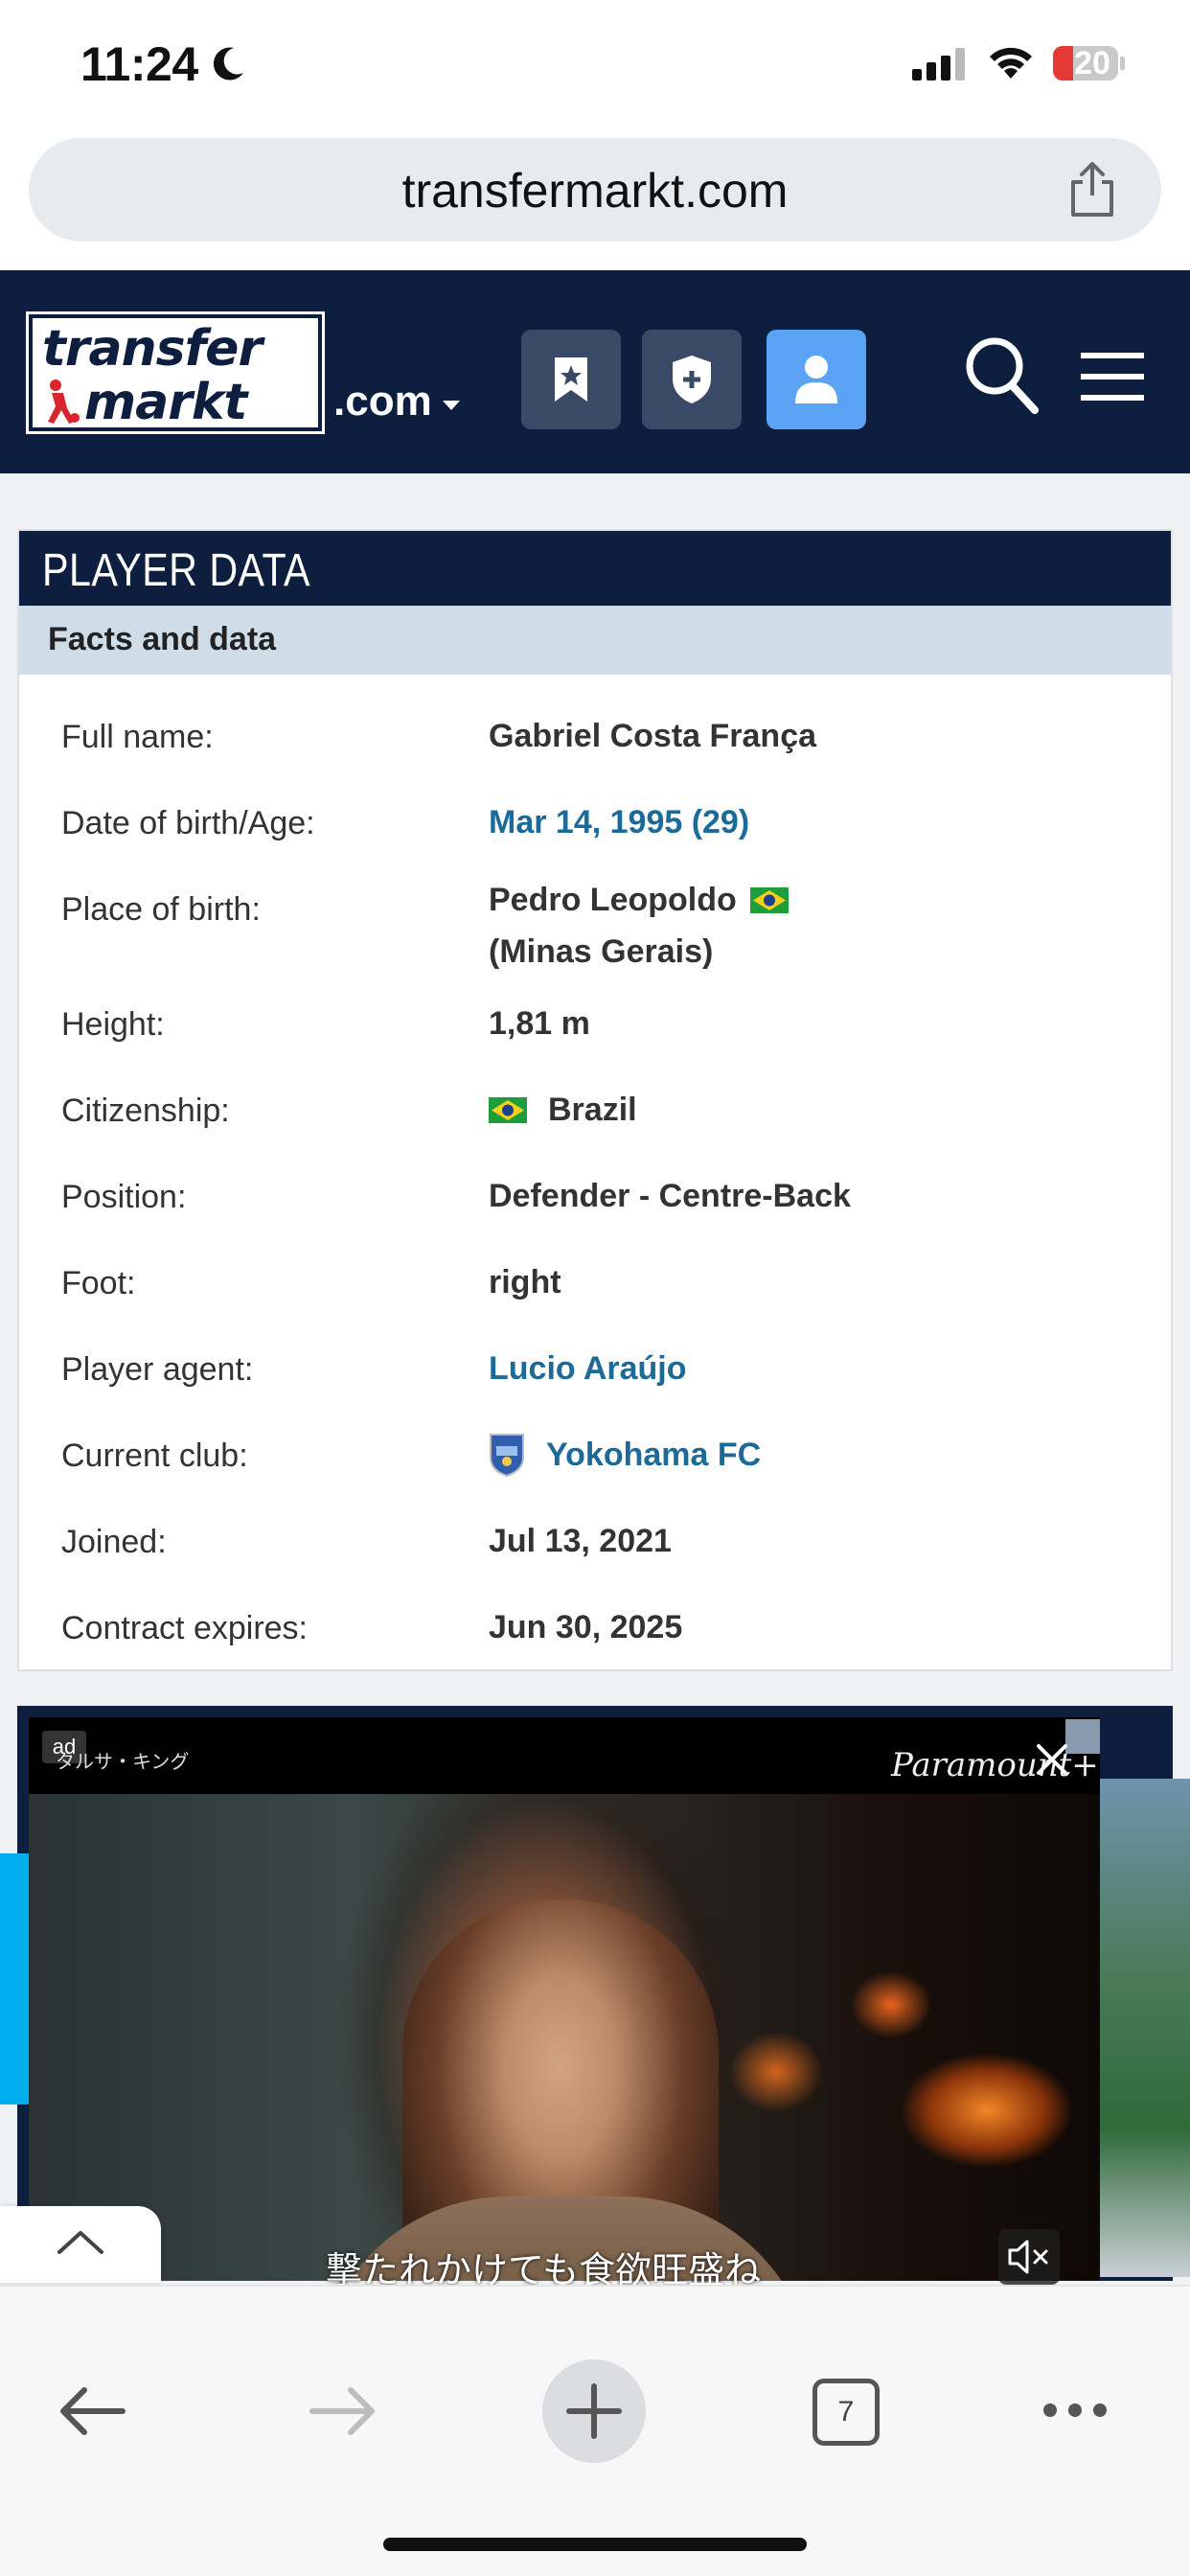 Image resolution: width=1190 pixels, height=2576 pixels. I want to click on logo-player-icon, so click(64, 402).